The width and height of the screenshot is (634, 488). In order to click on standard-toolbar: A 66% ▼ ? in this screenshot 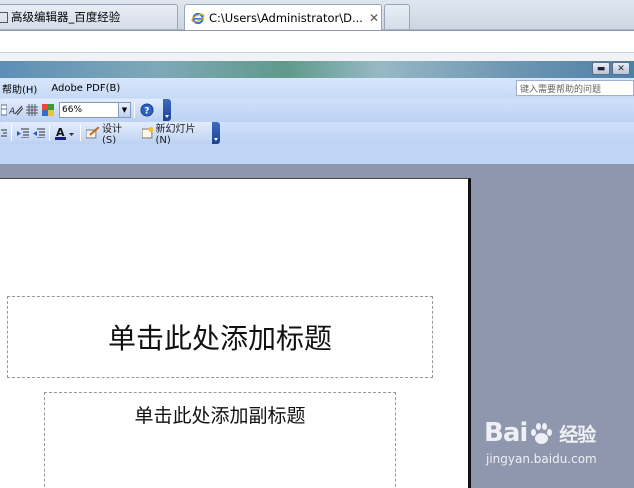, I will do `click(85, 110)`.